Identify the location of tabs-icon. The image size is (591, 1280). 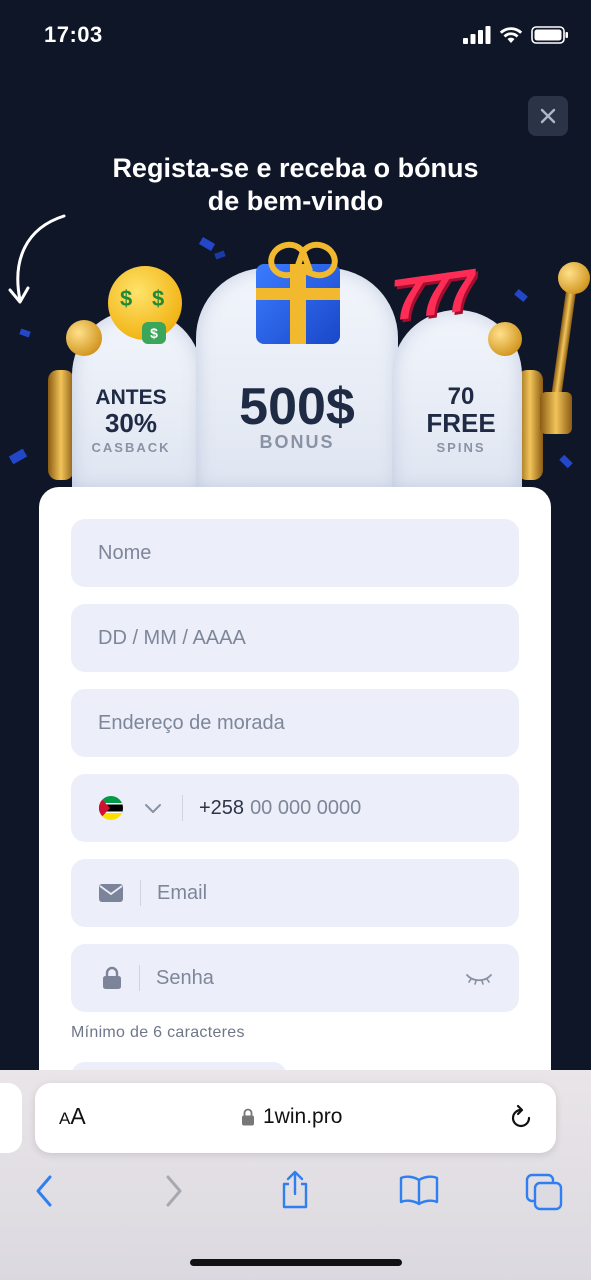
(544, 1192).